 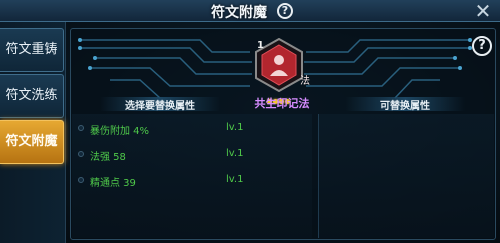 What do you see at coordinates (194, 155) in the screenshot?
I see `attribute-row: 法强 58 lv.1` at bounding box center [194, 155].